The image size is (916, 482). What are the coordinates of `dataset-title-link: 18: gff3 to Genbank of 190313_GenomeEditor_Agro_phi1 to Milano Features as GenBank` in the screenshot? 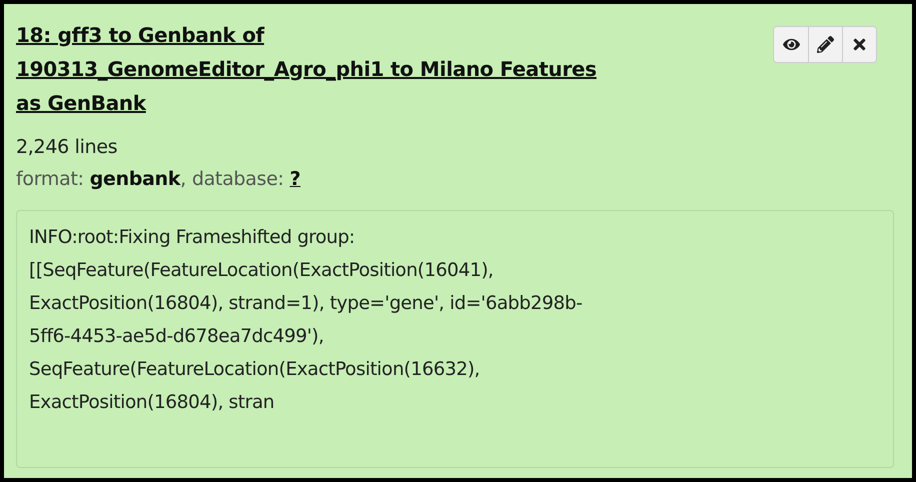 It's located at (306, 69).